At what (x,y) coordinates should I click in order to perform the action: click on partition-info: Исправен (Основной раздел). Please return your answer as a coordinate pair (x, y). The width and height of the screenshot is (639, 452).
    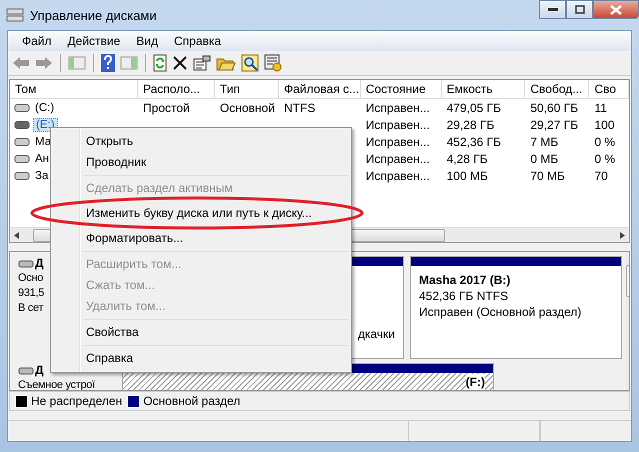
    Looking at the image, I should click on (500, 312).